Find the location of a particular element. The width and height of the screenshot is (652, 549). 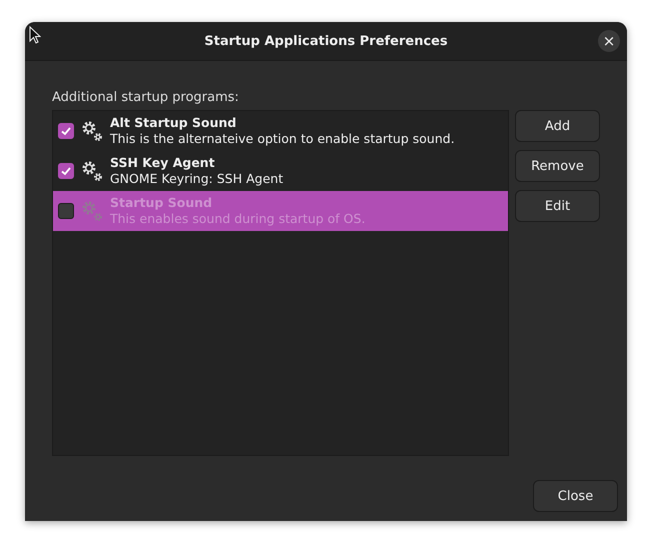

mouse-pointer-icon is located at coordinates (35, 35).